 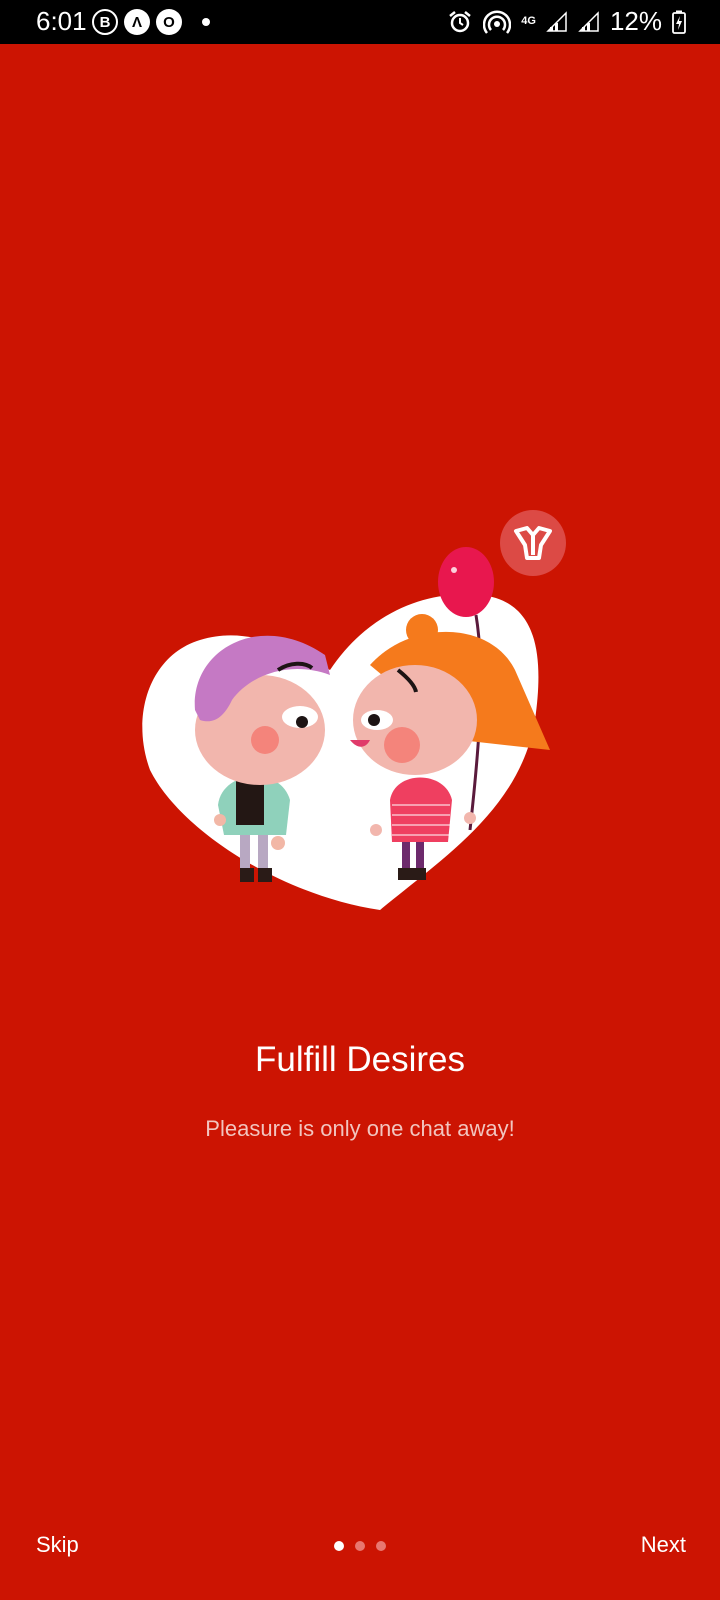 I want to click on network-type: 4G, so click(x=528, y=21).